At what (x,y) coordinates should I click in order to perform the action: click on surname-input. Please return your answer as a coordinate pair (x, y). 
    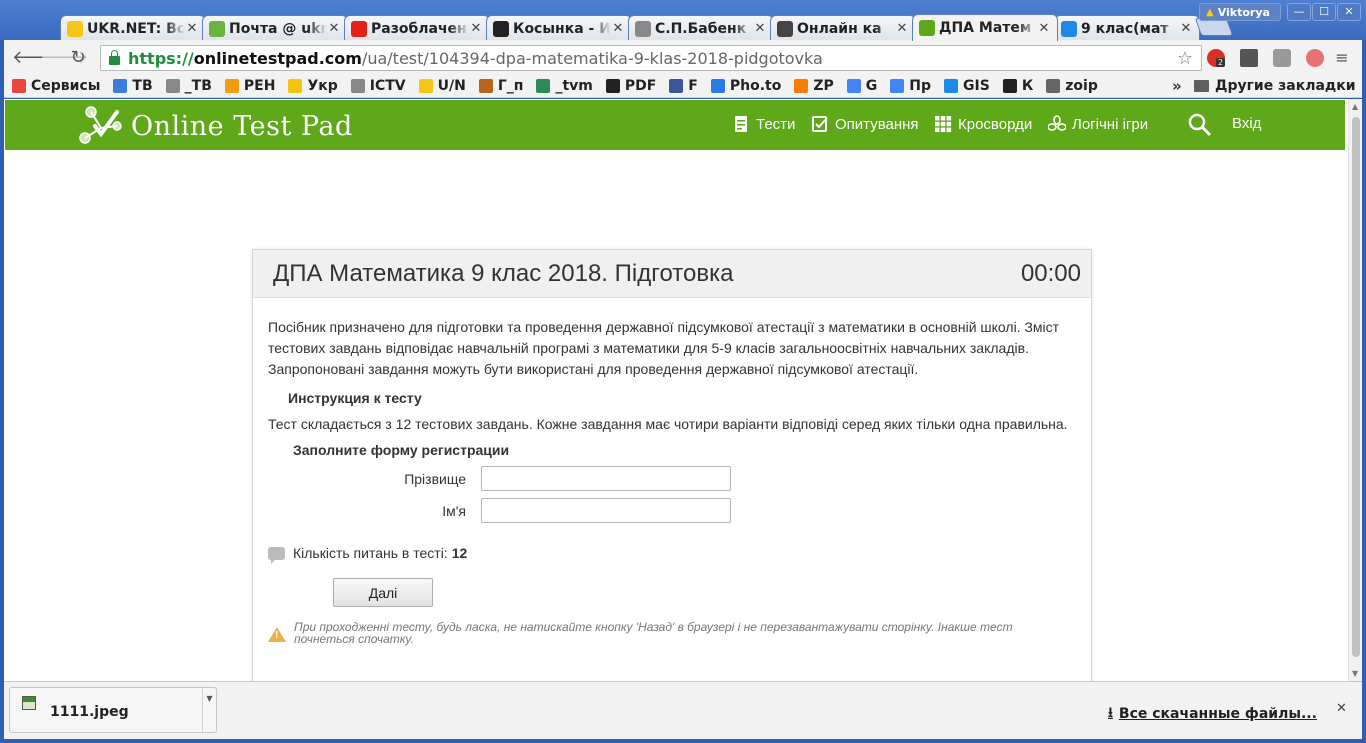
    Looking at the image, I should click on (606, 478).